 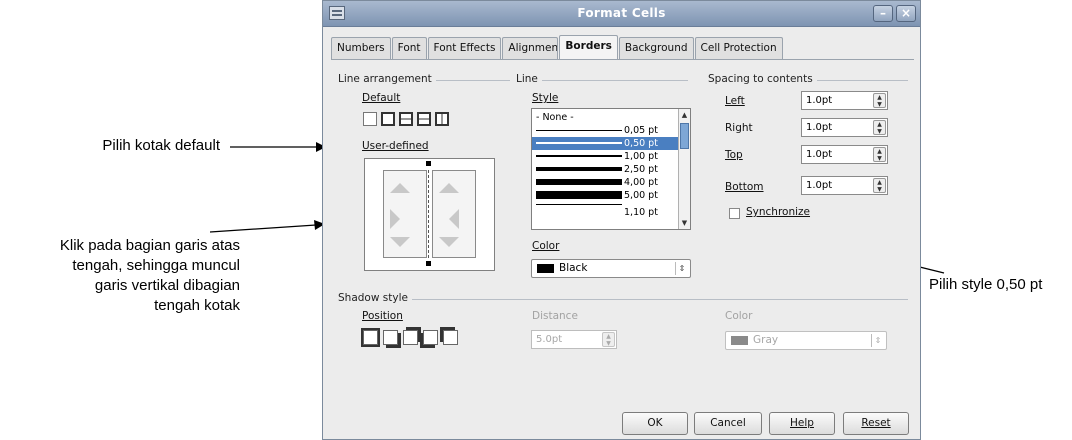 What do you see at coordinates (530, 48) in the screenshot?
I see `tab-alignment: Alignment` at bounding box center [530, 48].